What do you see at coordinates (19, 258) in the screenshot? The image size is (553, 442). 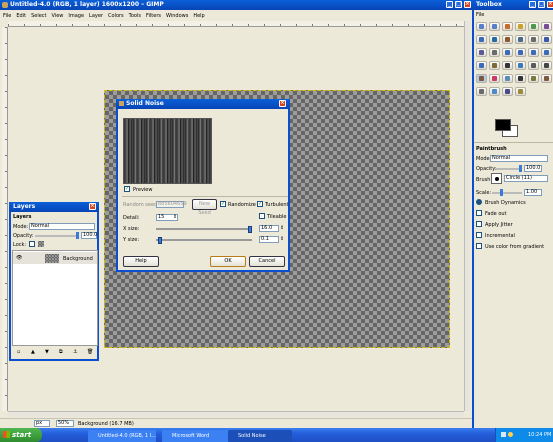 I see `eye-icon: 👁` at bounding box center [19, 258].